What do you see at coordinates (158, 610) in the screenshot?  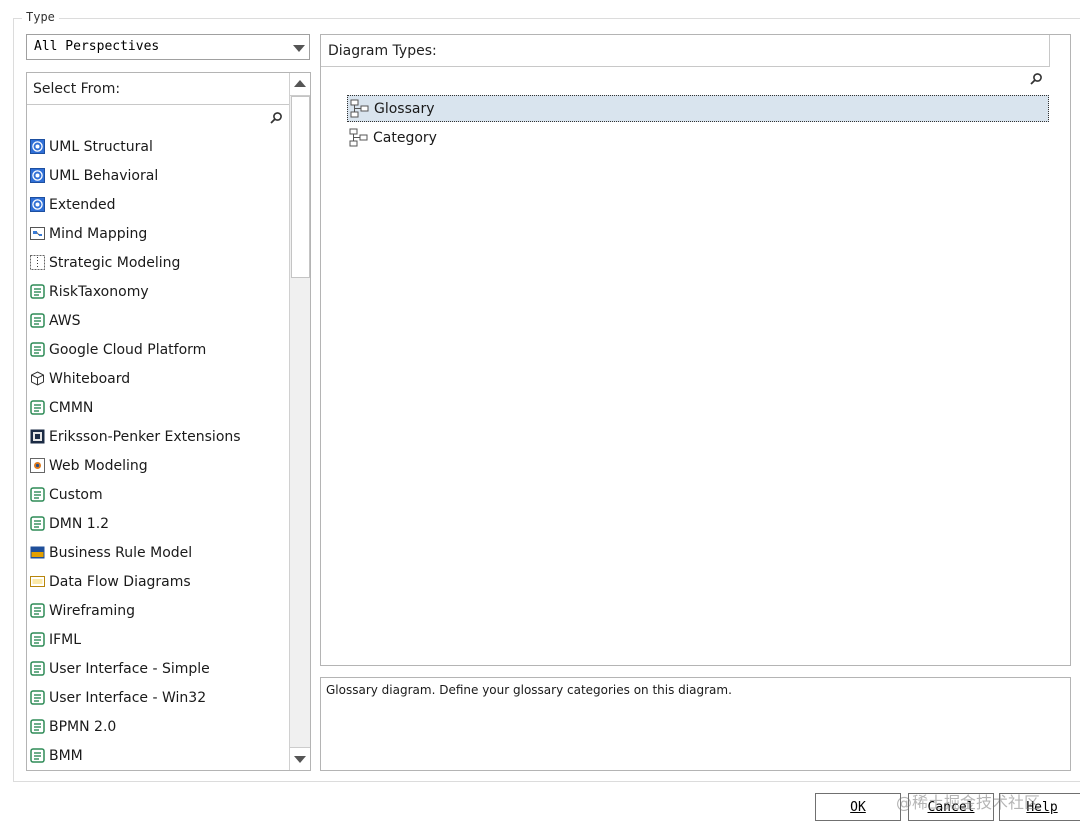 I see `perspective-item: Wireframing` at bounding box center [158, 610].